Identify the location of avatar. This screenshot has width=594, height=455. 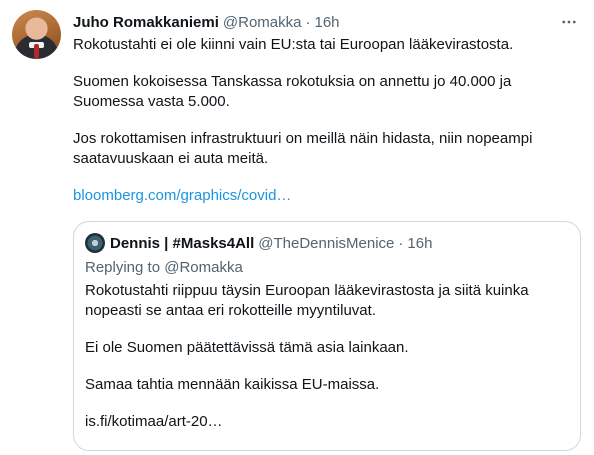
(36, 34).